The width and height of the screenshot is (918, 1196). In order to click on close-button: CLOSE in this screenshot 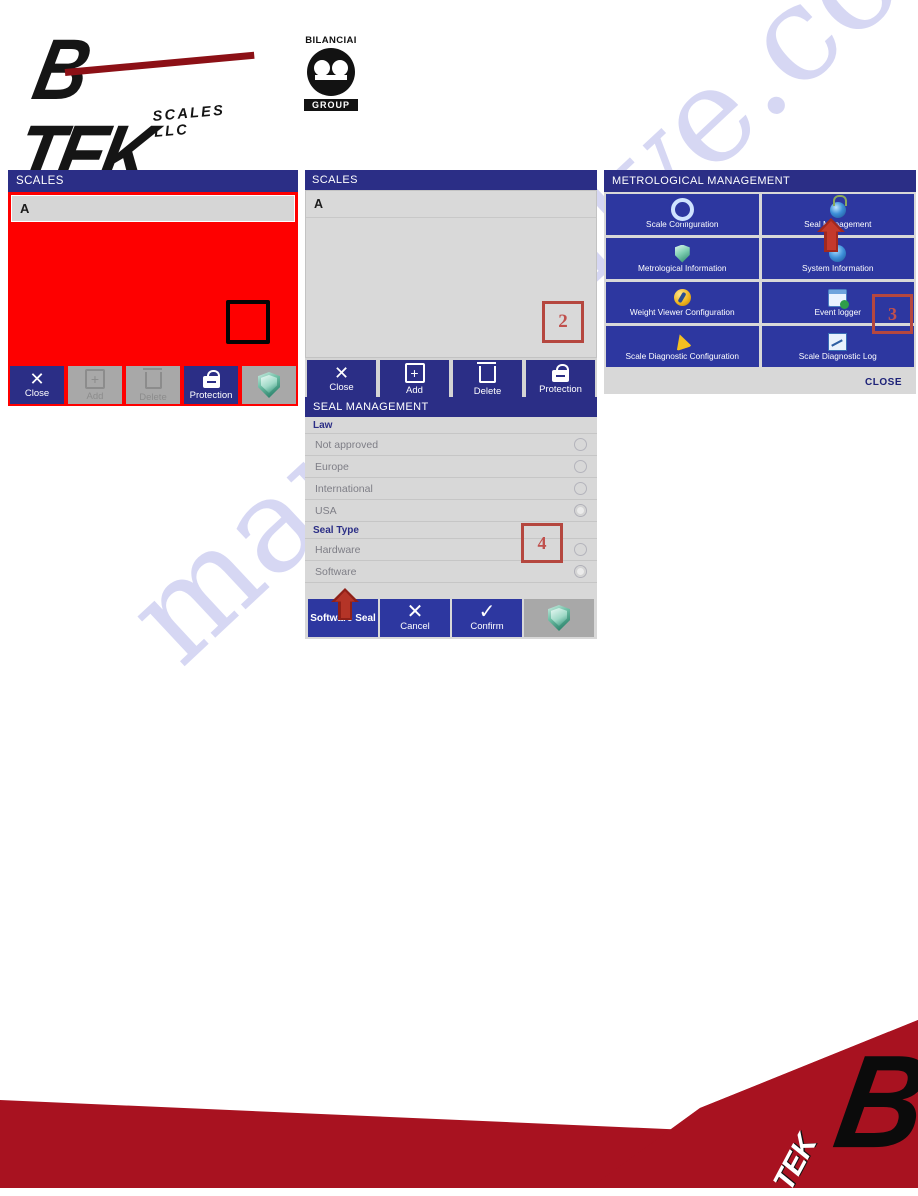, I will do `click(883, 382)`.